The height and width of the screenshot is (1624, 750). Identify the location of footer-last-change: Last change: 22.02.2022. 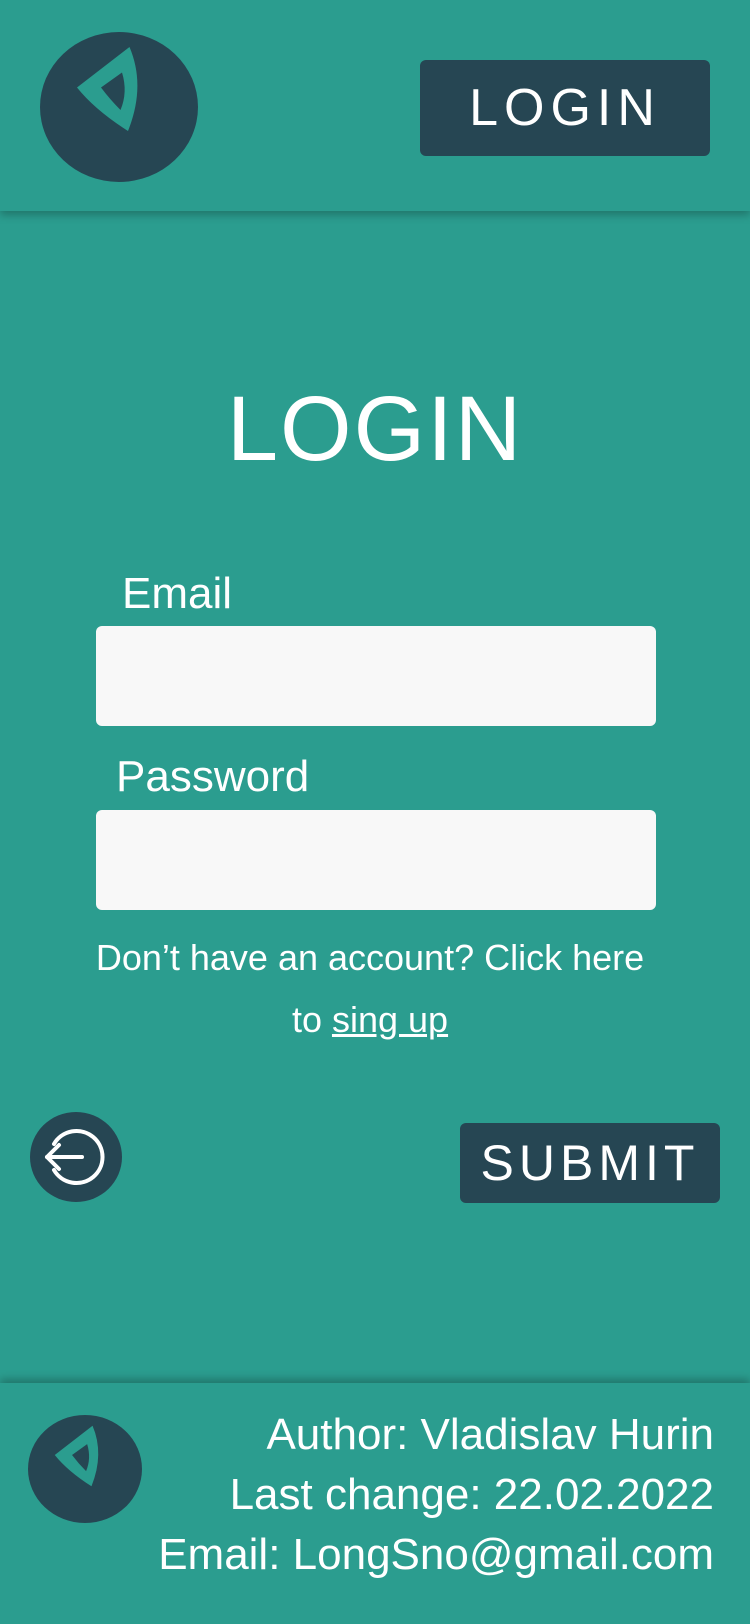
(471, 1494).